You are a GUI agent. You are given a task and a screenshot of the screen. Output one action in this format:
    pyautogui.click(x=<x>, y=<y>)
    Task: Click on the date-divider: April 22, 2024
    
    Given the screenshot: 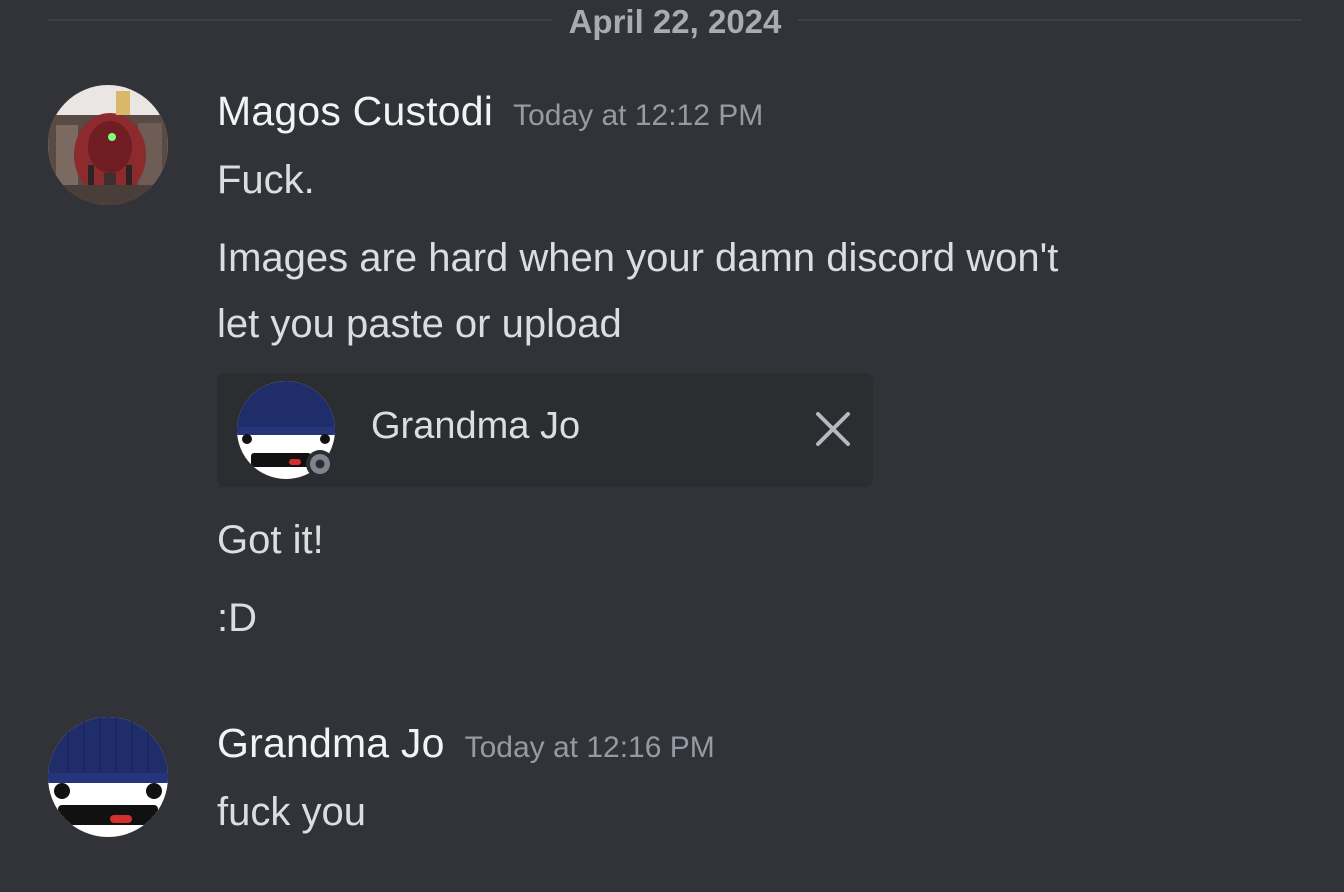 What is the action you would take?
    pyautogui.click(x=675, y=21)
    